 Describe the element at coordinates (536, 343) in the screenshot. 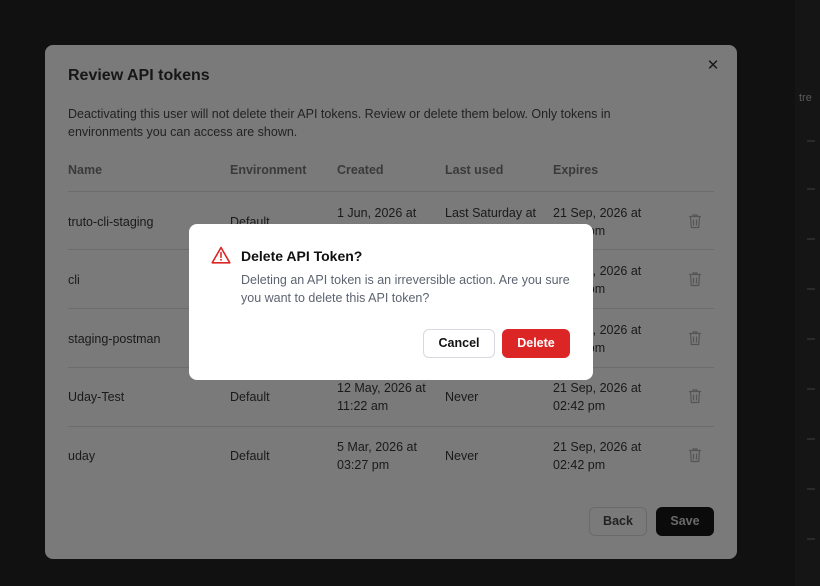

I see `delete-button: Delete` at that location.